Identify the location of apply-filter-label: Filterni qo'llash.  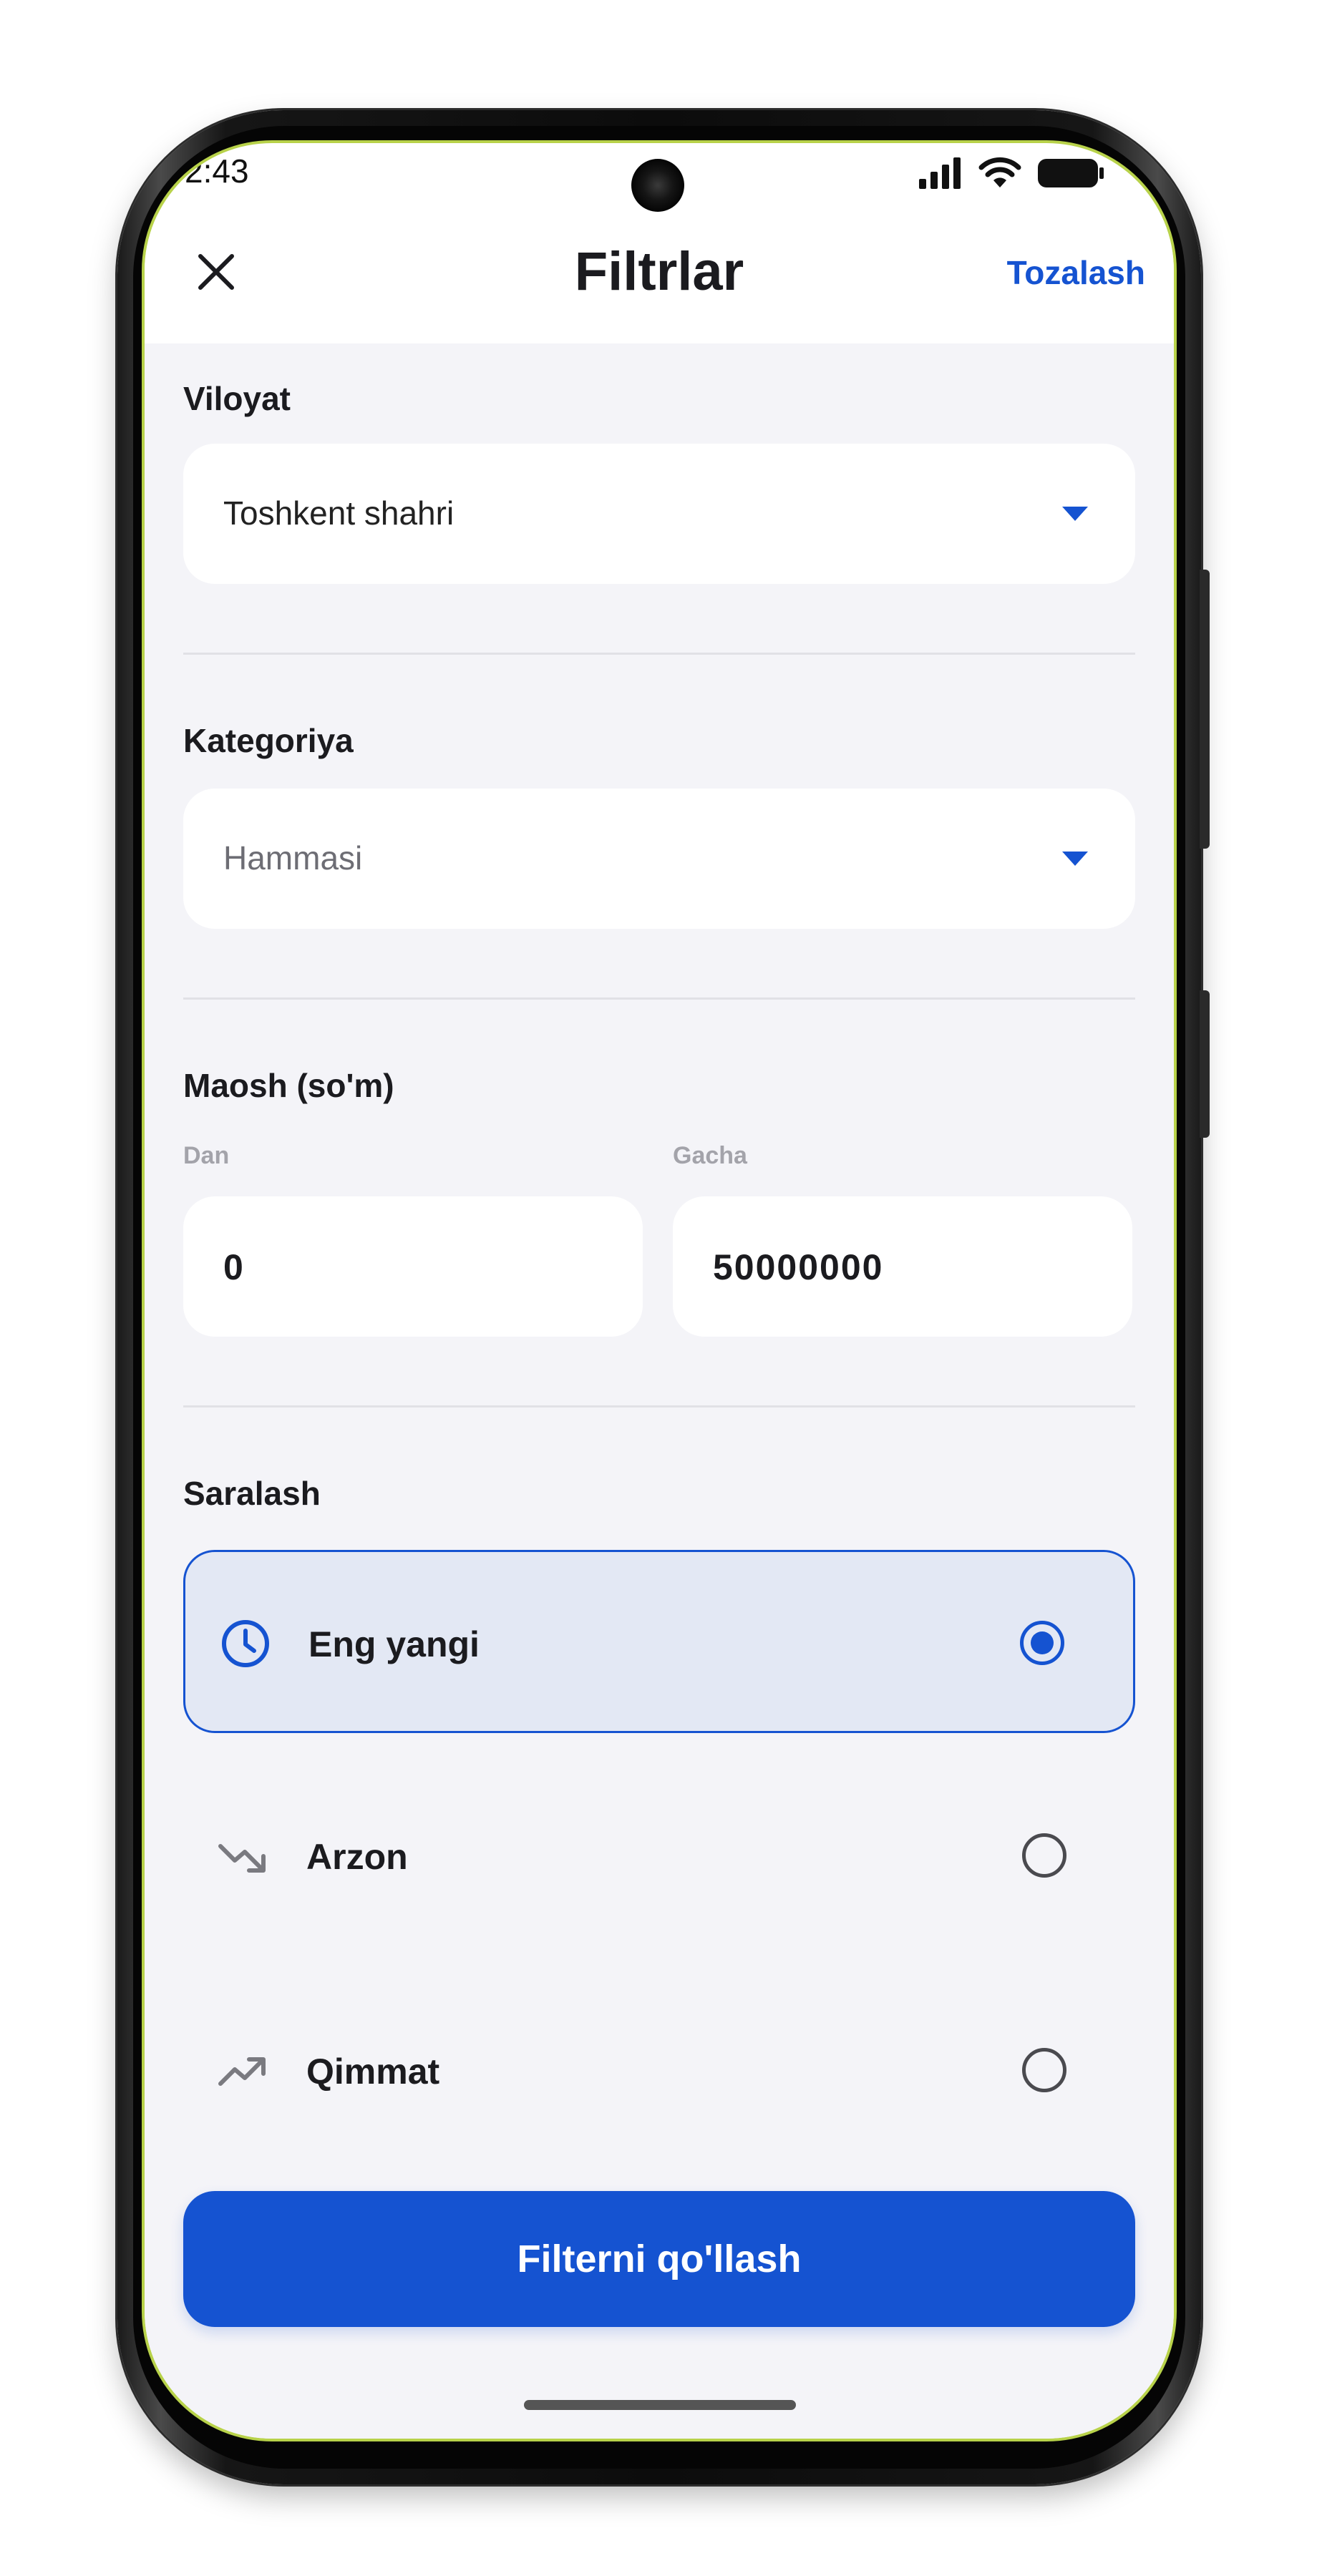
(659, 2259).